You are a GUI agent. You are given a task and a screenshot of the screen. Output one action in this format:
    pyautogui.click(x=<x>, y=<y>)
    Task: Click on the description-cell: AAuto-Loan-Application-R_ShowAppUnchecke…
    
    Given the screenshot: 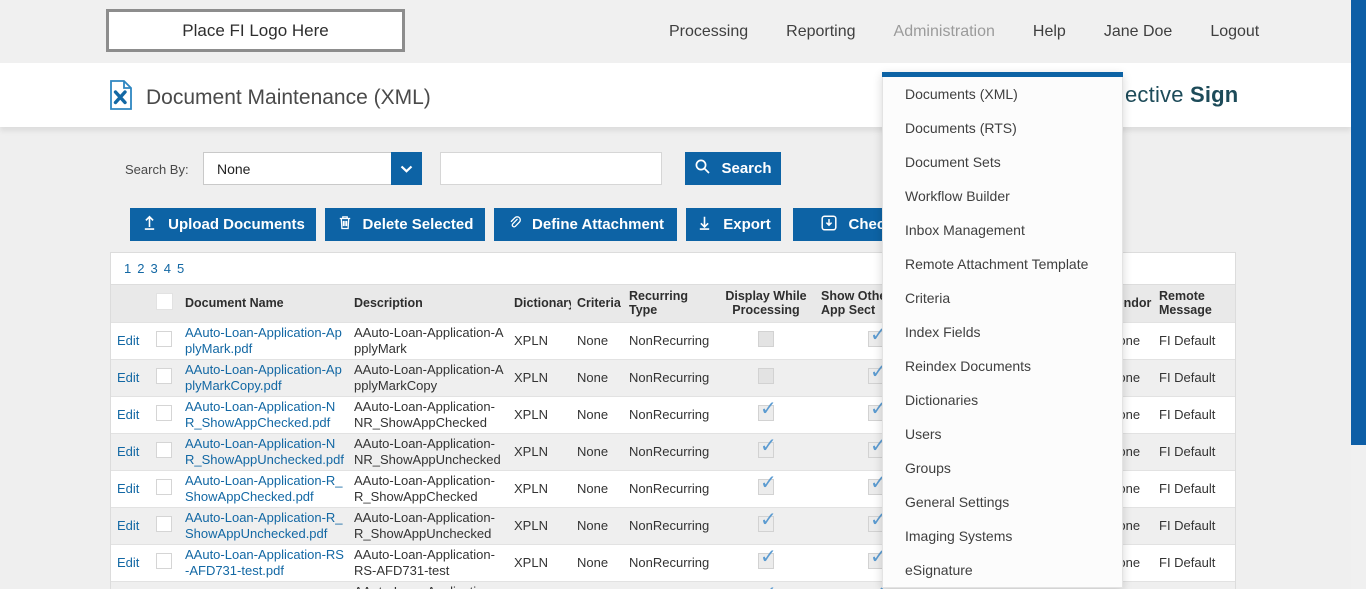 What is the action you would take?
    pyautogui.click(x=424, y=525)
    